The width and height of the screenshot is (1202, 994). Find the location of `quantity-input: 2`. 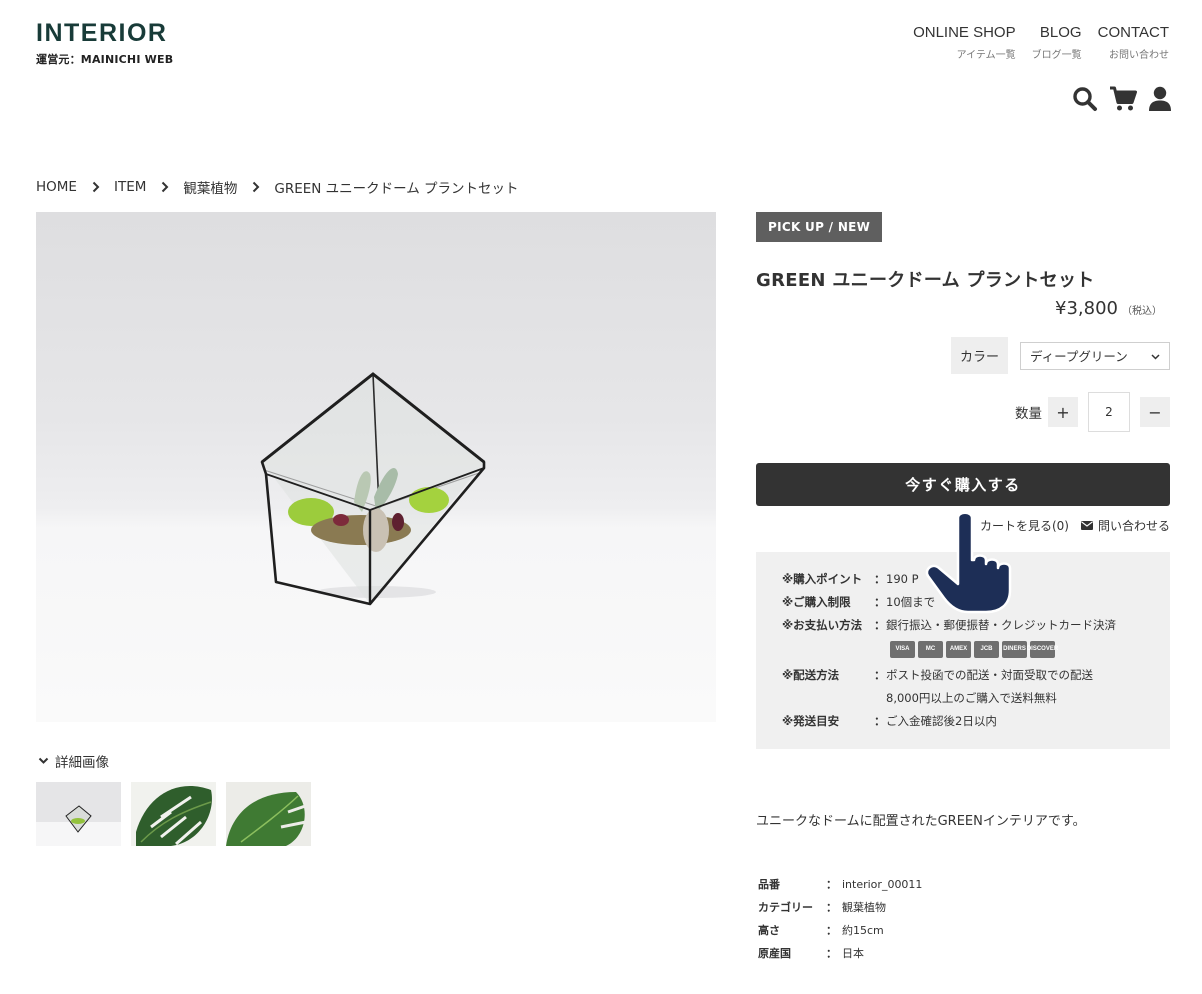

quantity-input: 2 is located at coordinates (1109, 412).